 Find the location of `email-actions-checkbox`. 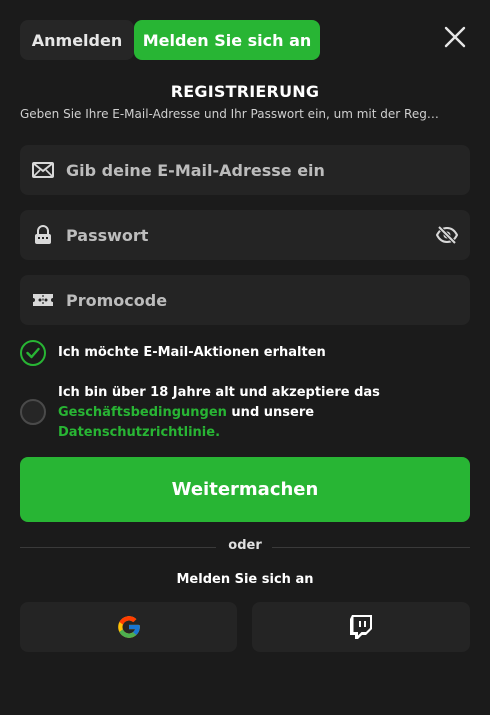

email-actions-checkbox is located at coordinates (33, 353).